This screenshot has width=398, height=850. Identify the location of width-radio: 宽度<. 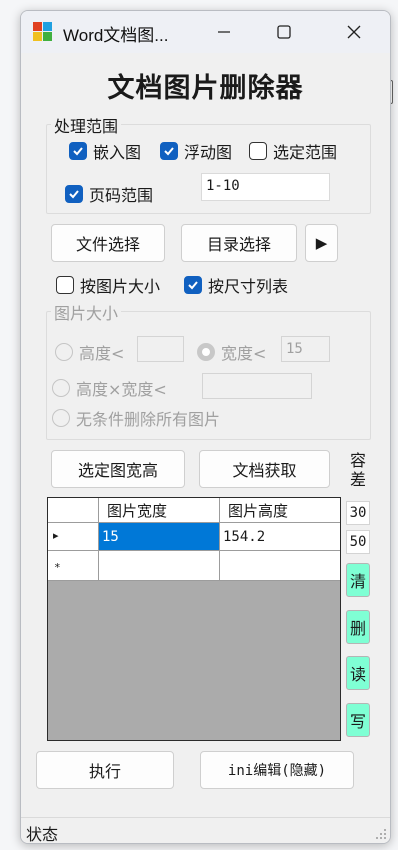
(231, 352).